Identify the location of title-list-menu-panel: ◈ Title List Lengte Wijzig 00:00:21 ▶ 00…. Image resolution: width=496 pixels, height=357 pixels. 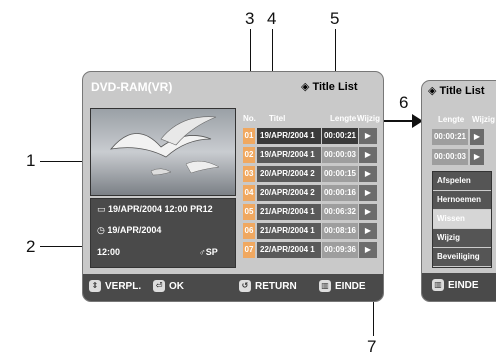
(458, 191).